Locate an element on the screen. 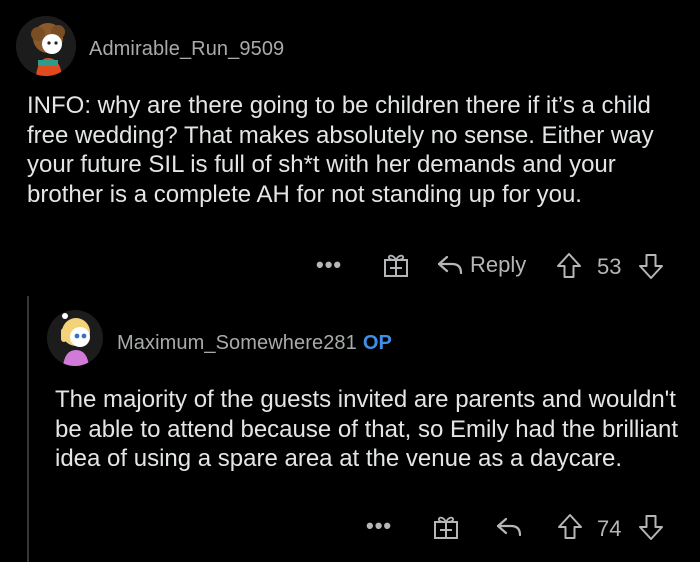 The height and width of the screenshot is (562, 700). reply-author: Maximum_Somewhere281 OP is located at coordinates (254, 343).